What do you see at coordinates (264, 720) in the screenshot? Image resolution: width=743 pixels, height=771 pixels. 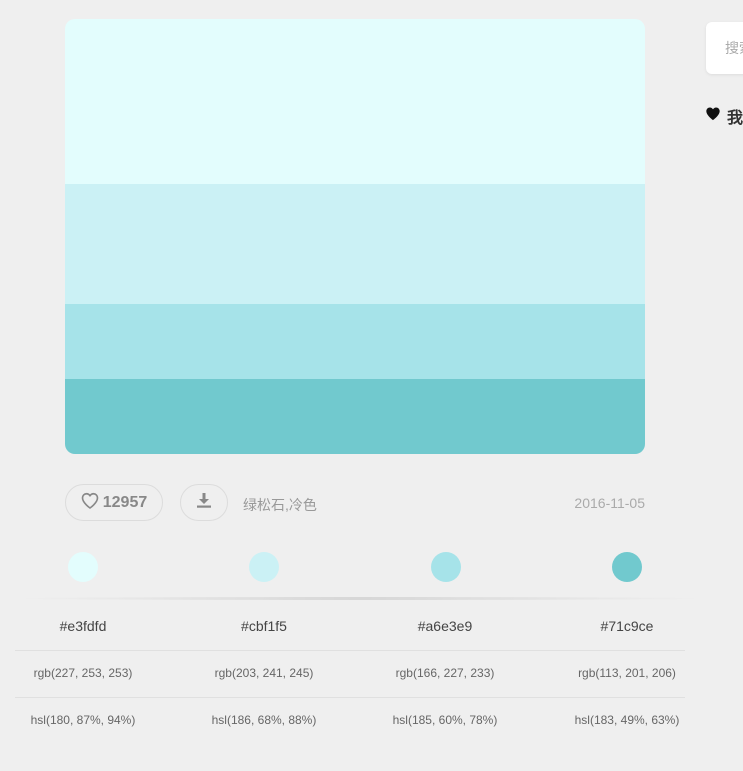 I see `hsl-value: hsl(186, 68%, 88%)` at bounding box center [264, 720].